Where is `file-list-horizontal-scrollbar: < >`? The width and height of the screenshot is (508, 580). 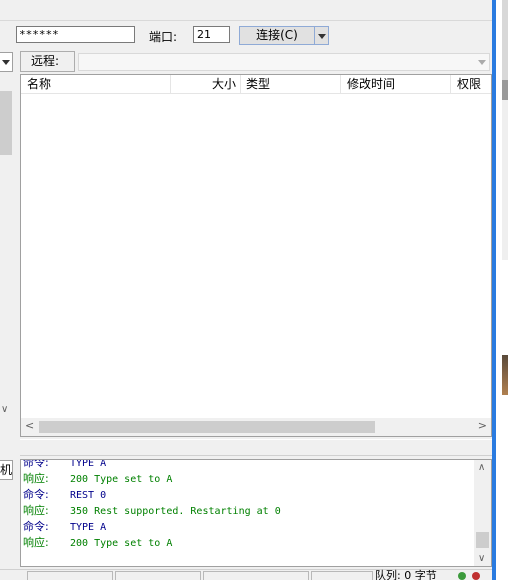 file-list-horizontal-scrollbar: < > is located at coordinates (256, 427).